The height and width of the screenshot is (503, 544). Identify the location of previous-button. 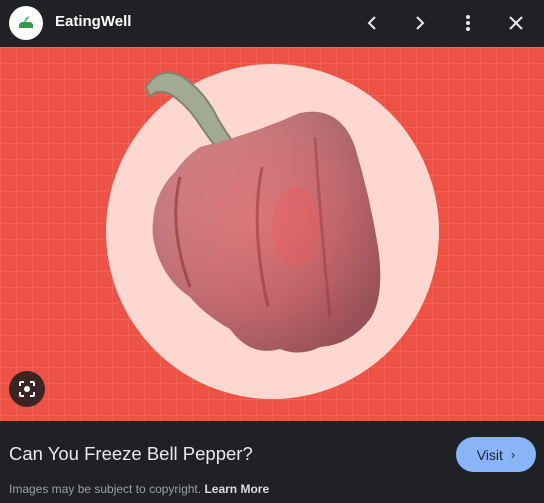
(372, 23).